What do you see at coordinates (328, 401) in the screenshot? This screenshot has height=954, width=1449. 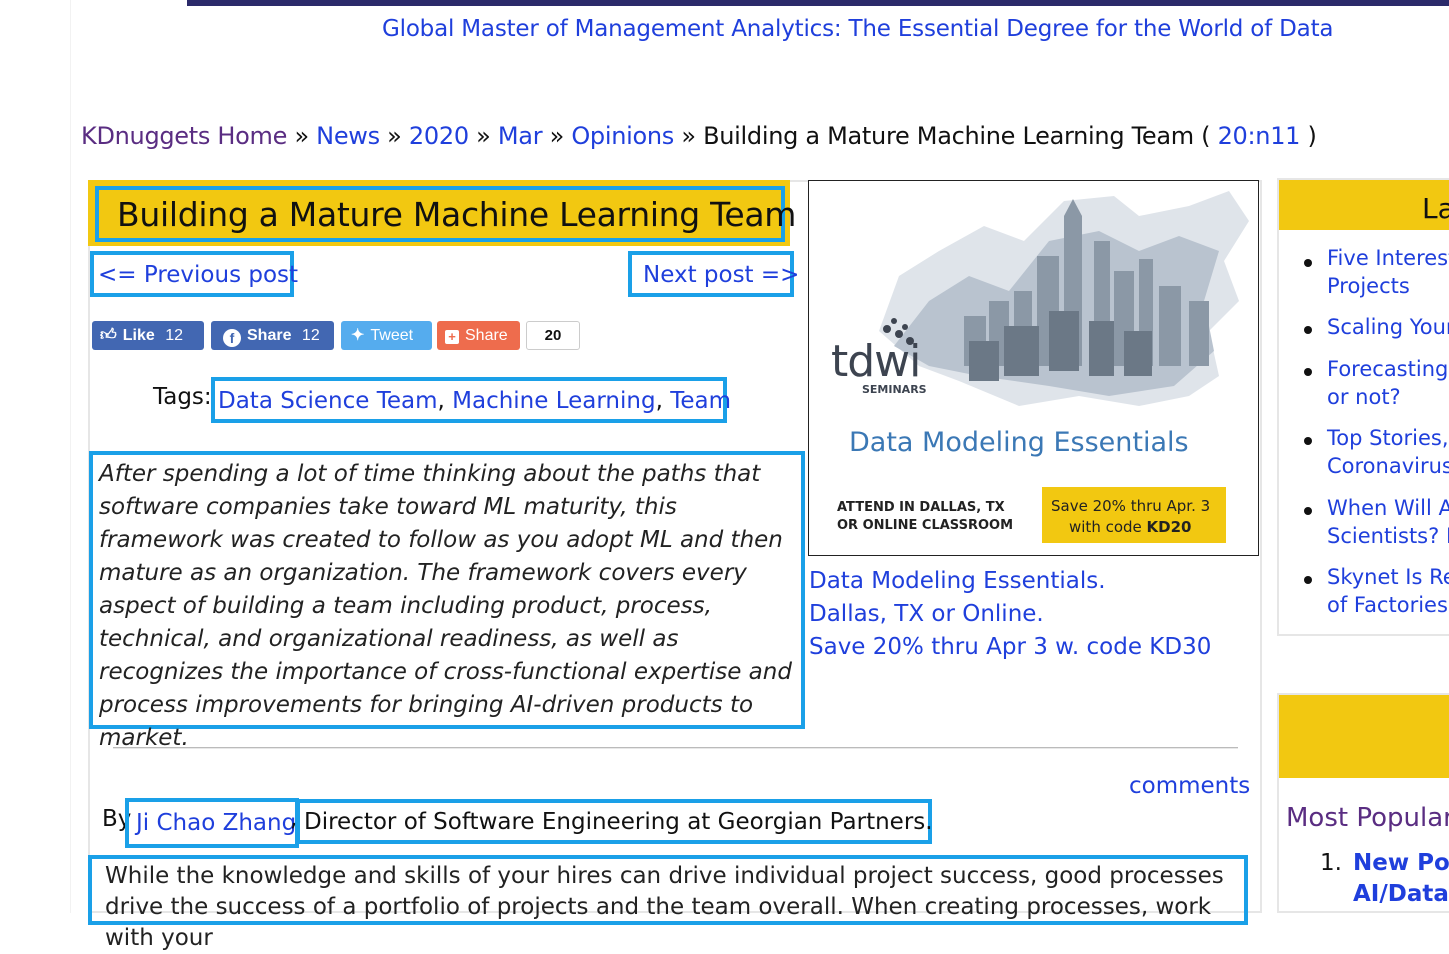 I see `tag-link: Data Science Team` at bounding box center [328, 401].